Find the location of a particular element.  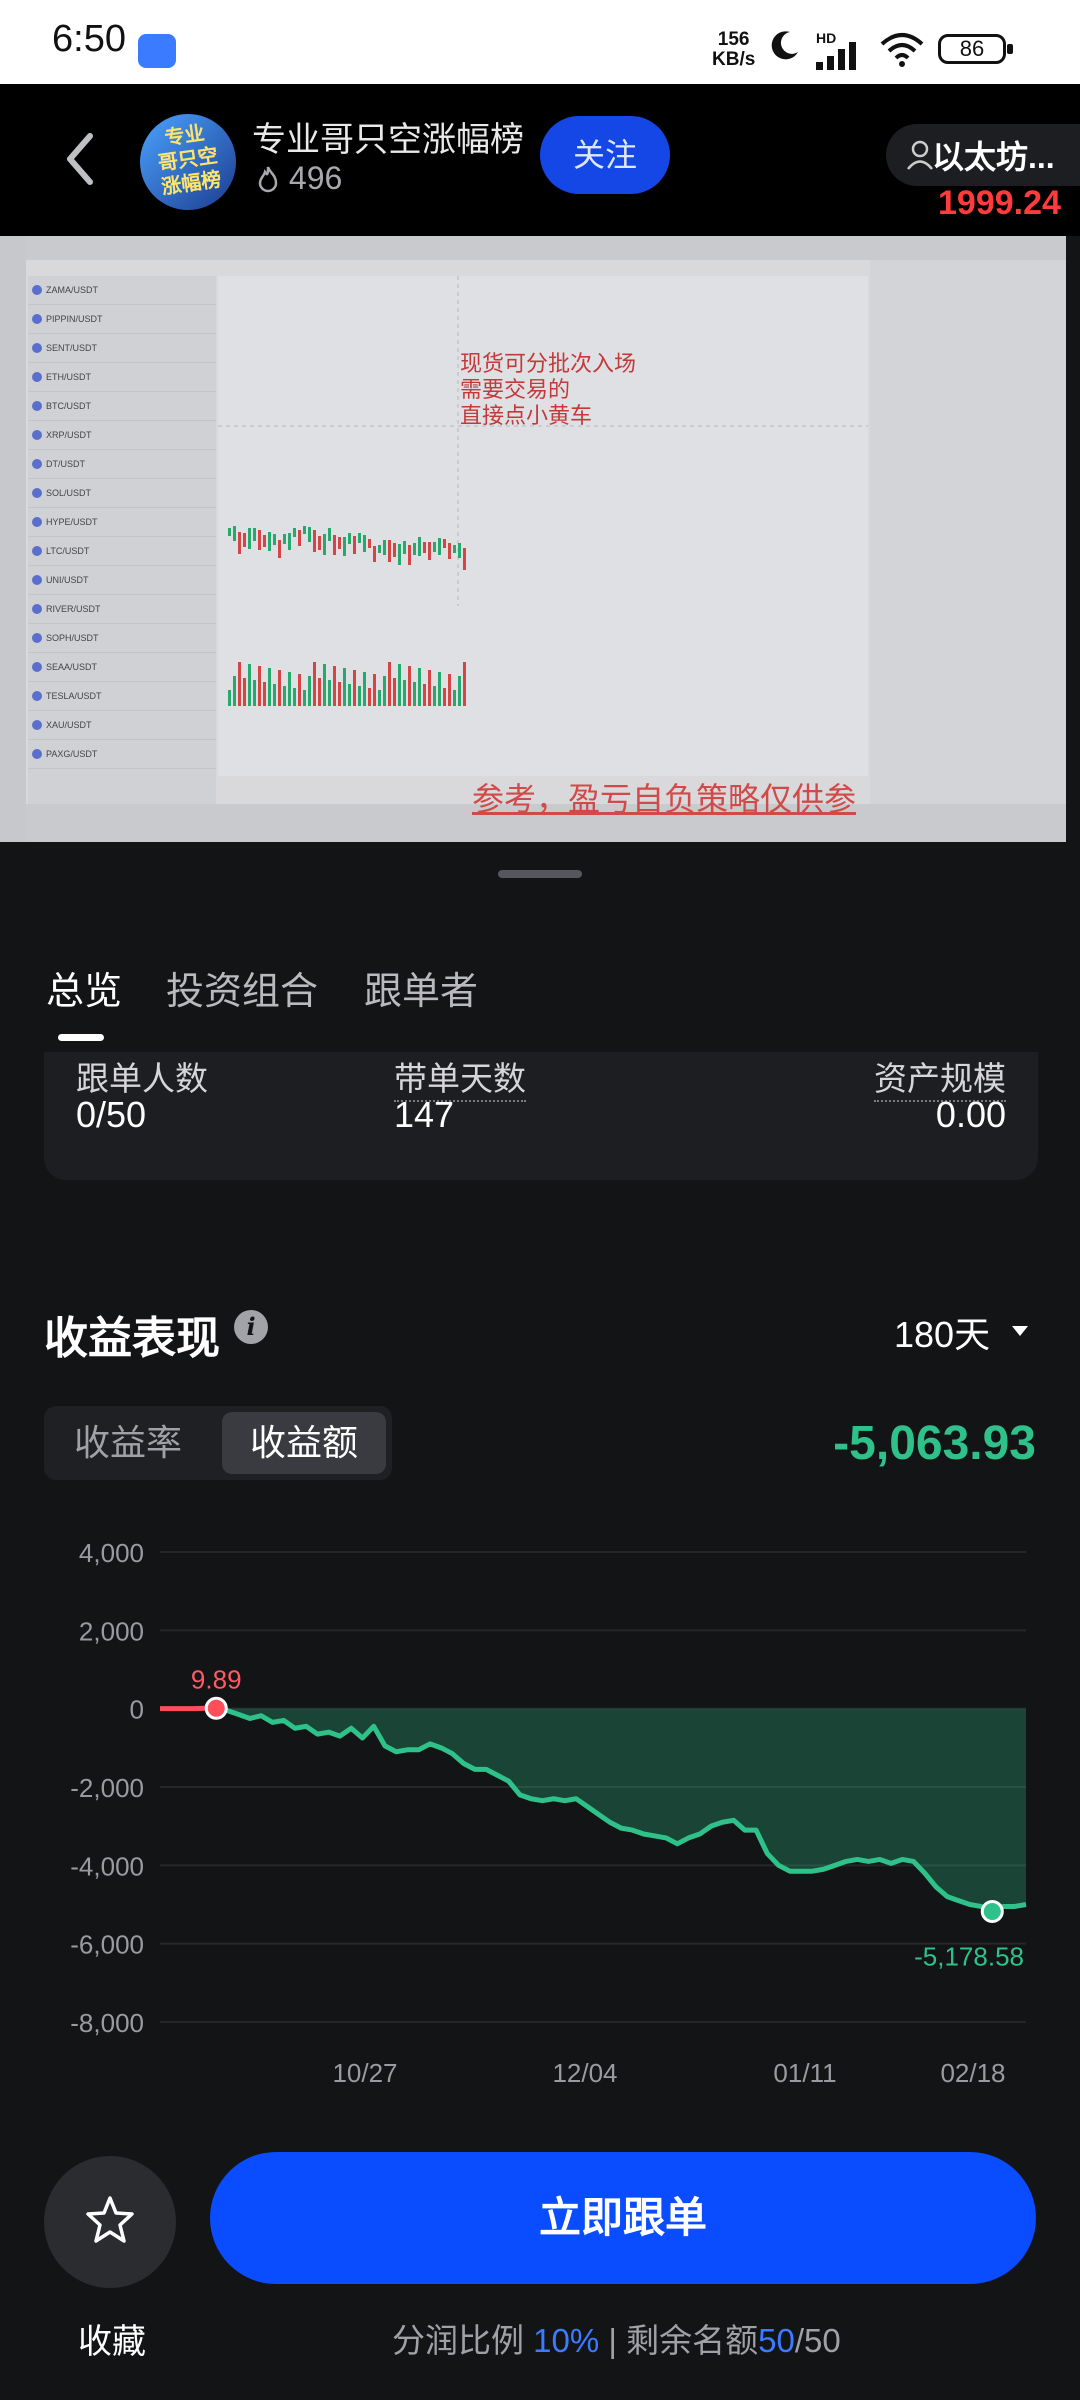

back-arrow-icon is located at coordinates (80, 159).